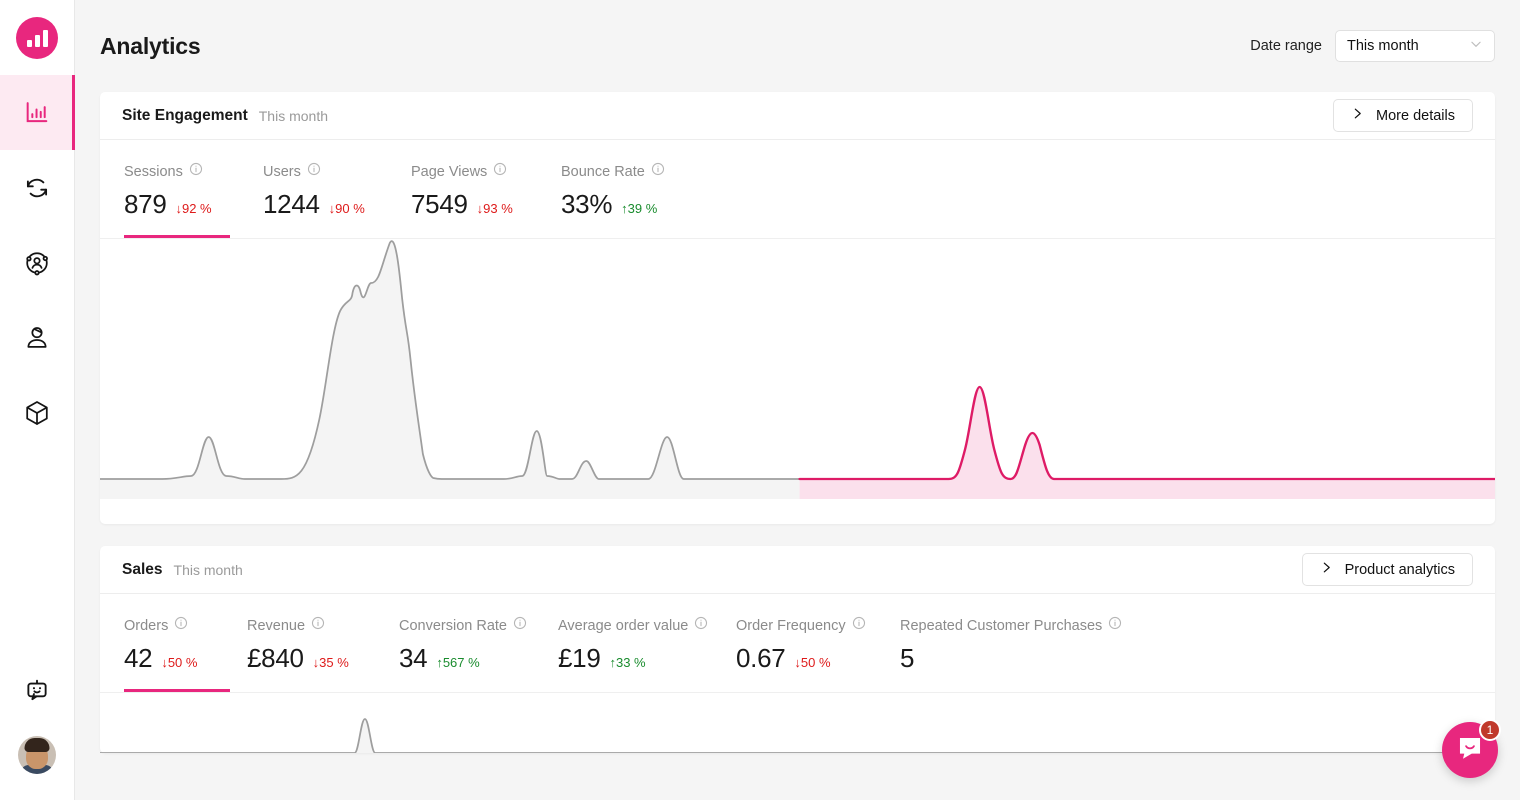 This screenshot has height=800, width=1520. What do you see at coordinates (193, 200) in the screenshot?
I see `metric-sessions: Sessions 879 ↓92 %` at bounding box center [193, 200].